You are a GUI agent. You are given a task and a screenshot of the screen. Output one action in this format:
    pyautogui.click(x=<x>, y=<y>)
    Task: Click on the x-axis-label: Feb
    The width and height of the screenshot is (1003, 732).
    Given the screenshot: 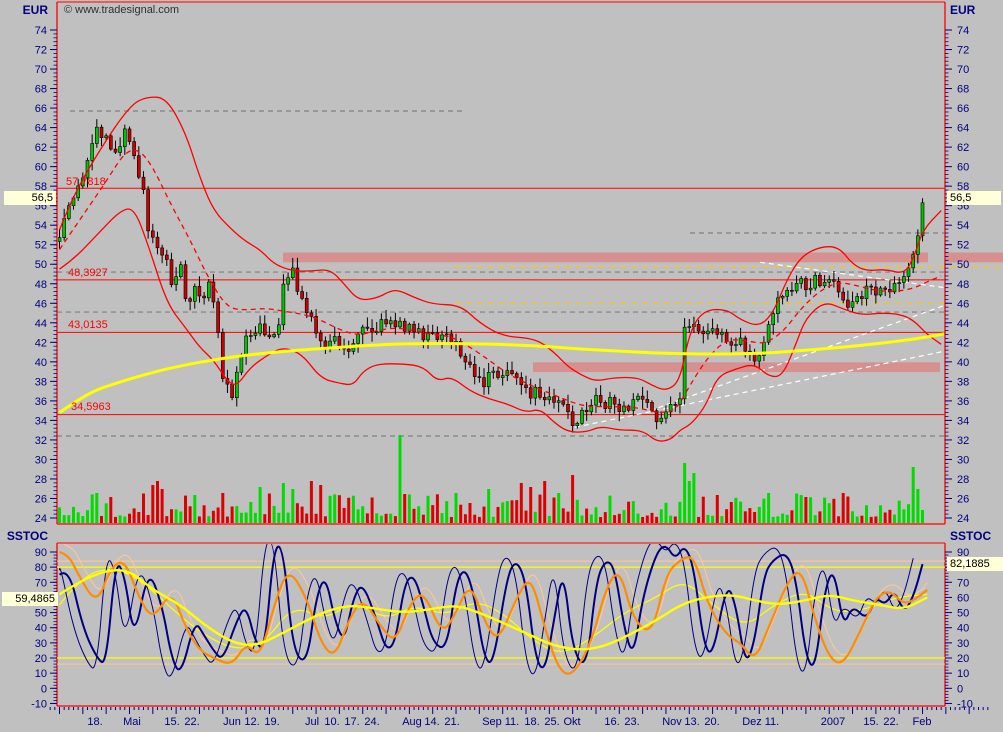 What is the action you would take?
    pyautogui.click(x=922, y=722)
    